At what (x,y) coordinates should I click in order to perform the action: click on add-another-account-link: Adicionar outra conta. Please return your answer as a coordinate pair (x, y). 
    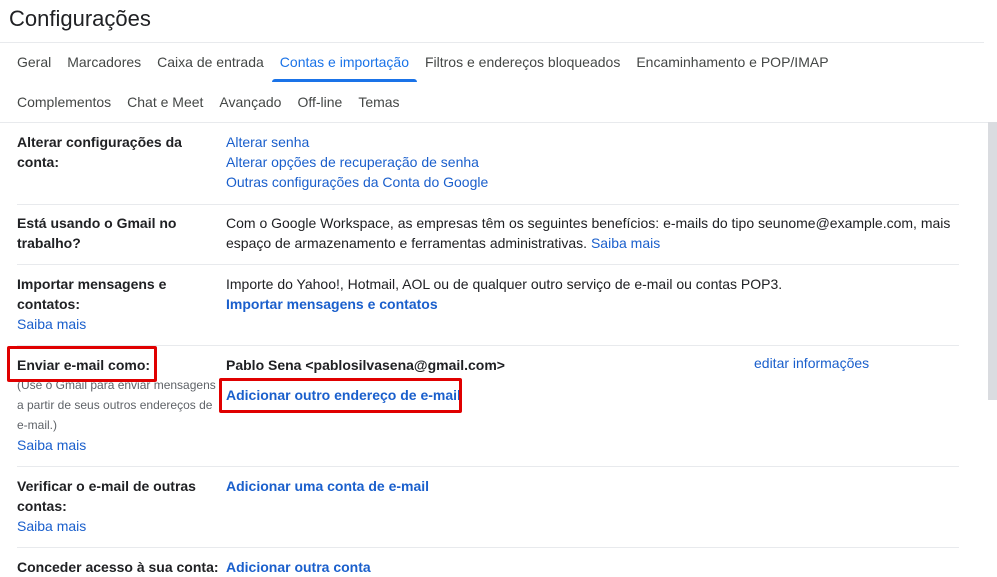
    Looking at the image, I should click on (588, 567).